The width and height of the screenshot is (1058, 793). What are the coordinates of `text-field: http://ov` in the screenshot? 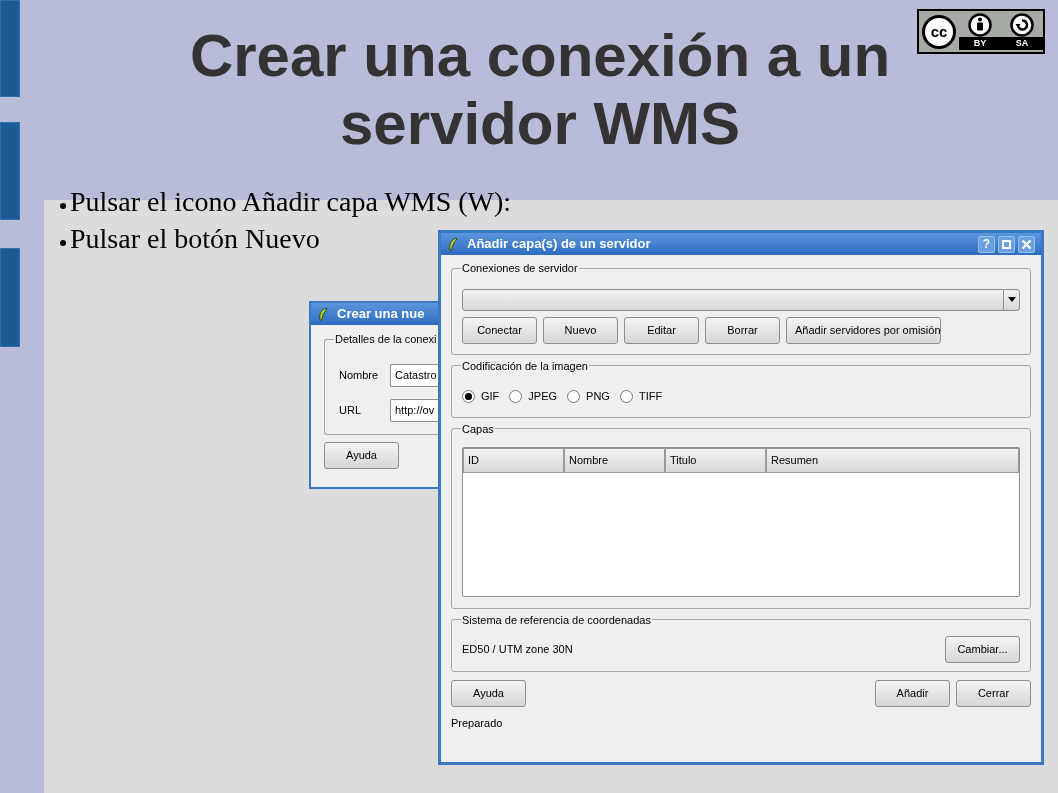 It's located at (415, 410).